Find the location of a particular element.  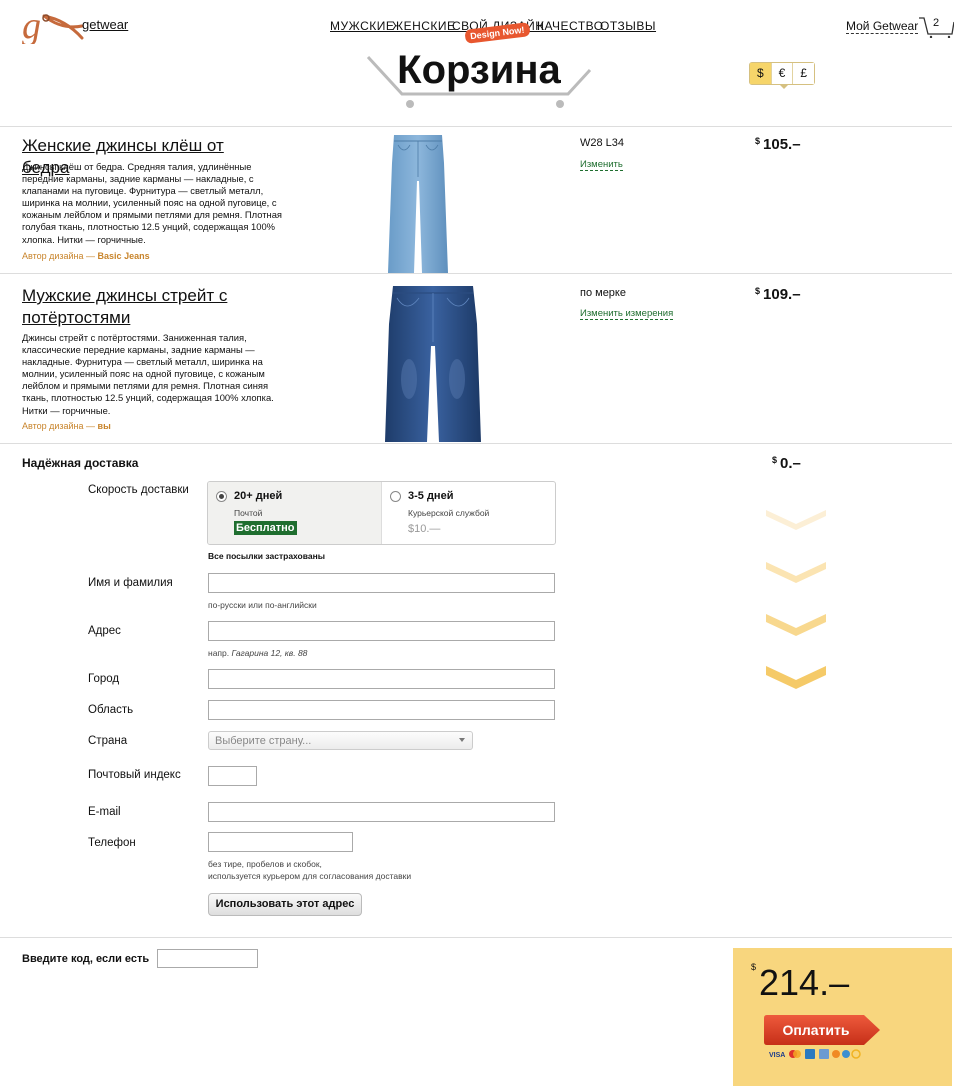

city-field is located at coordinates (381, 679).